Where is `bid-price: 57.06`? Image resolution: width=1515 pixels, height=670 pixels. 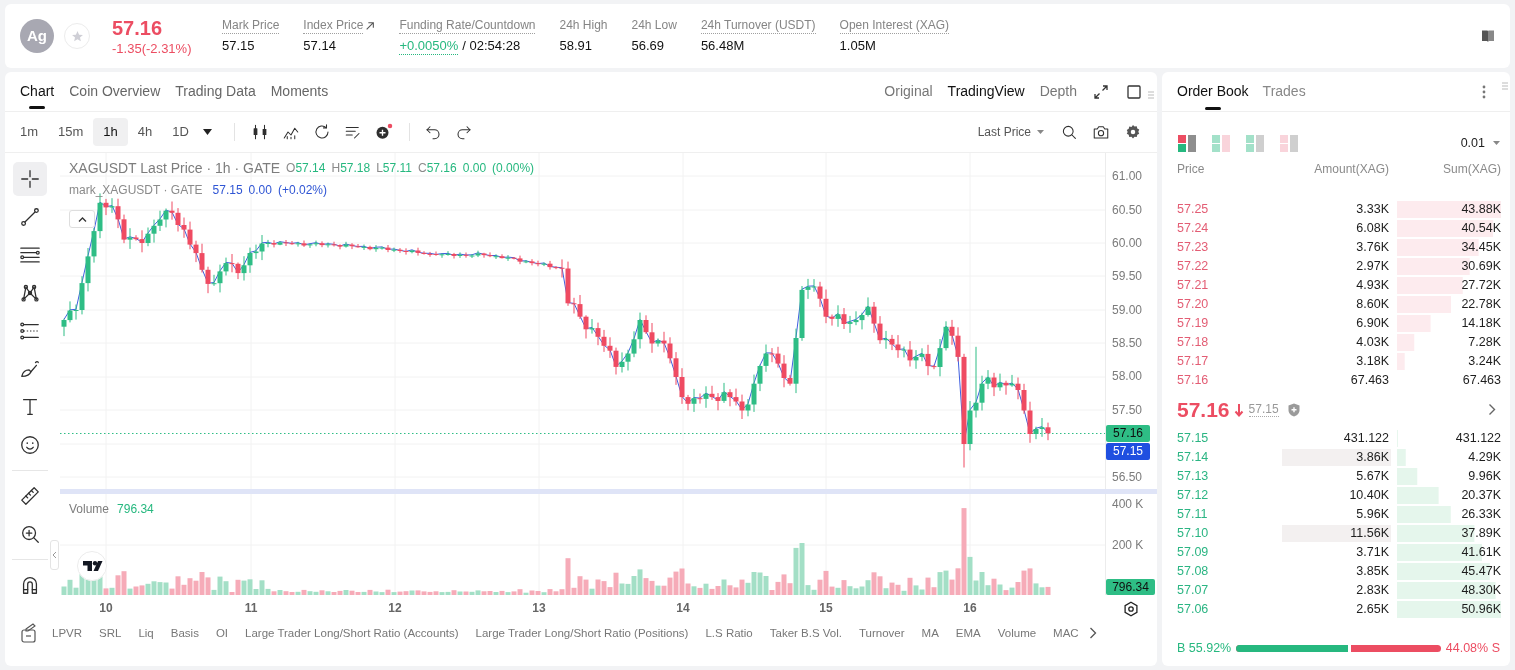 bid-price: 57.06 is located at coordinates (1229, 609).